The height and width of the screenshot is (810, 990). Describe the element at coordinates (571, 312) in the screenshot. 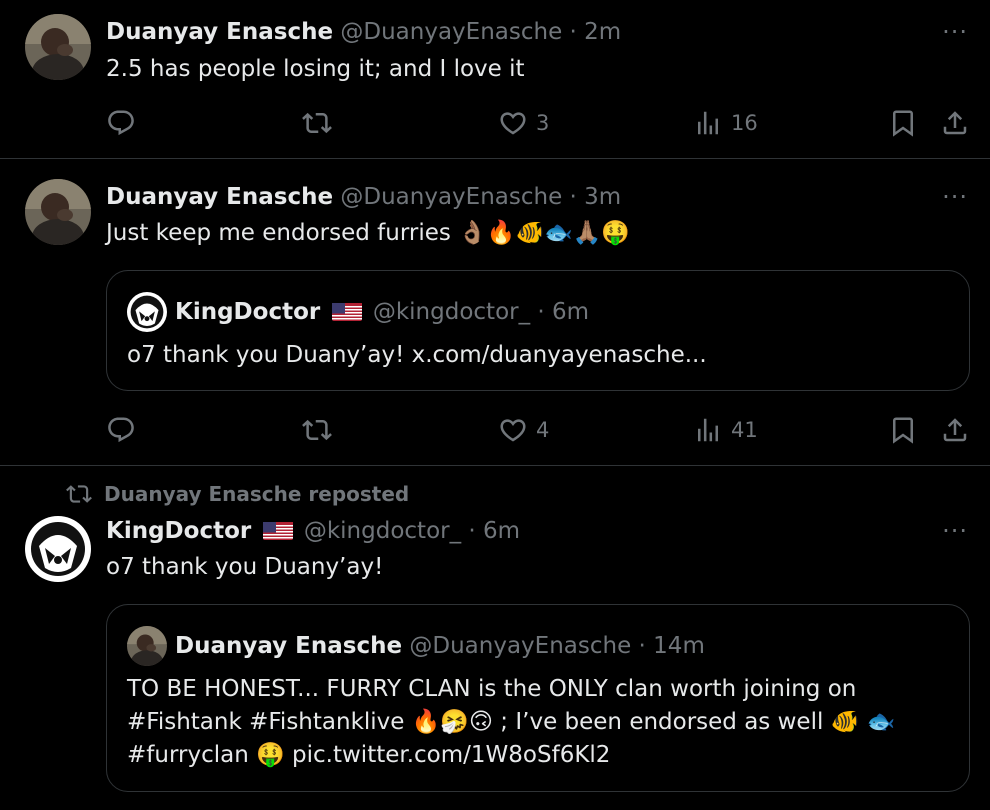

I see `quote-timestamp: 6m` at that location.